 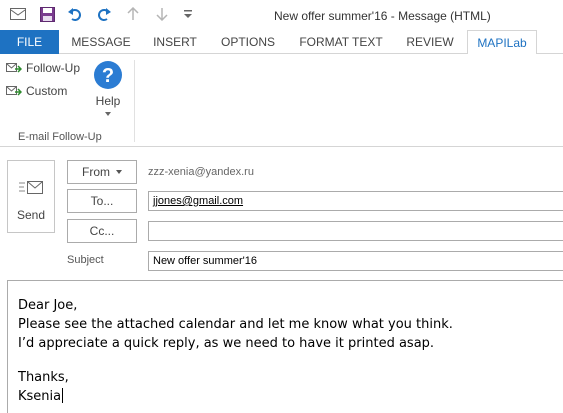 What do you see at coordinates (430, 42) in the screenshot?
I see `tab-review: REVIEW` at bounding box center [430, 42].